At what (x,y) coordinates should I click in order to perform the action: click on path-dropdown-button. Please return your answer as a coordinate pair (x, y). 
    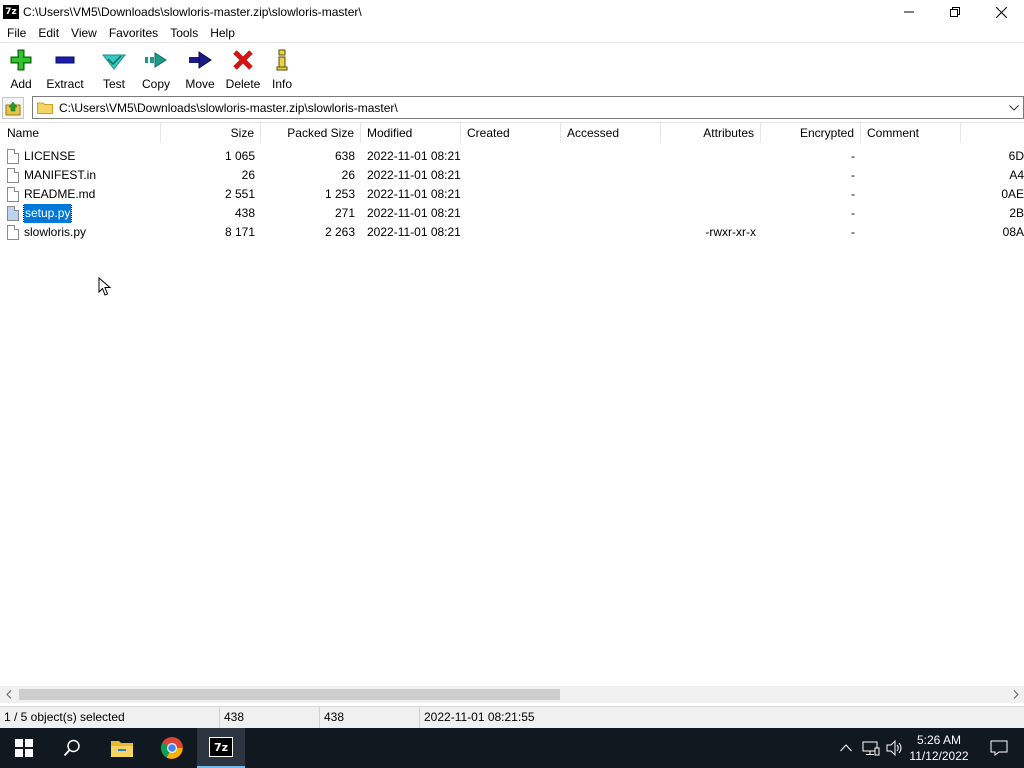
    Looking at the image, I should click on (1014, 107).